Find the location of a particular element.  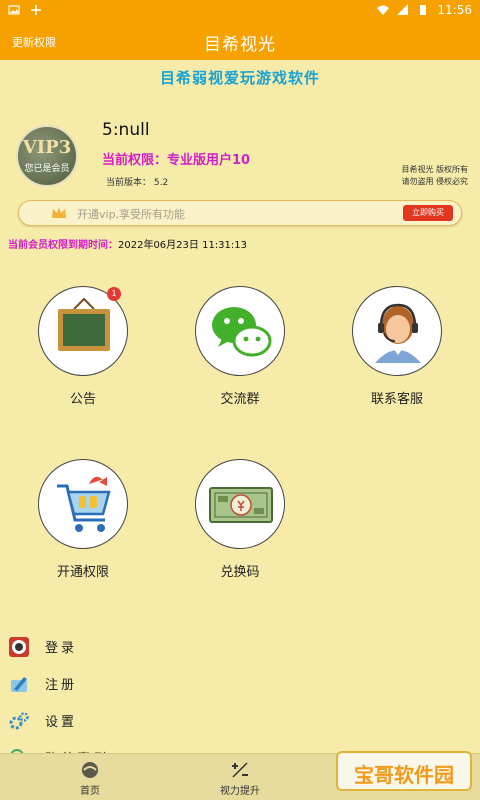

nav-label: 视力提升 is located at coordinates (240, 791).